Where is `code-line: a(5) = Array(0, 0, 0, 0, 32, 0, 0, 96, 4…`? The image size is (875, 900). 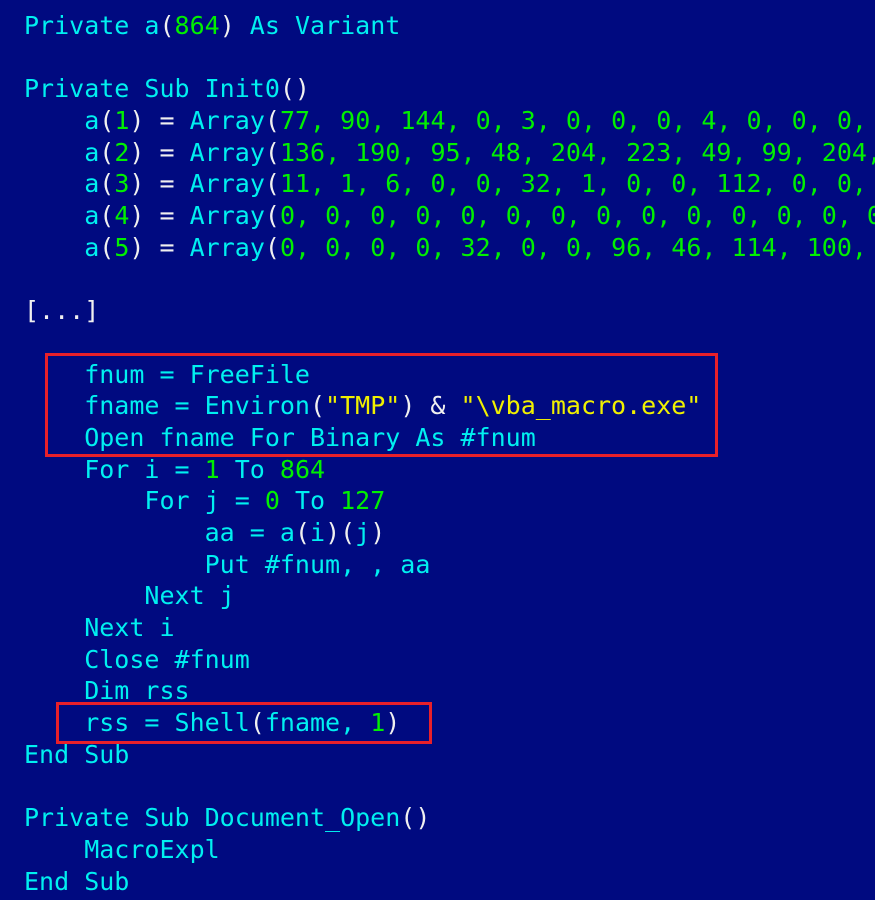 code-line: a(5) = Array(0, 0, 0, 0, 32, 0, 0, 96, 4… is located at coordinates (449, 248).